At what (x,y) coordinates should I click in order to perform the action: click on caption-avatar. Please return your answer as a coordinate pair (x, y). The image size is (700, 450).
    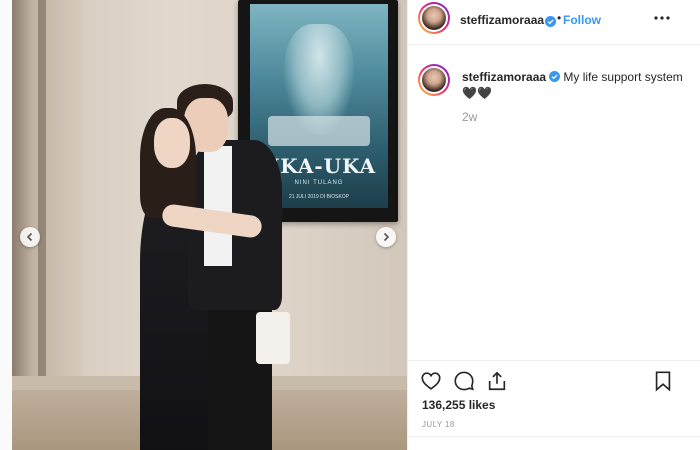
    Looking at the image, I should click on (434, 80).